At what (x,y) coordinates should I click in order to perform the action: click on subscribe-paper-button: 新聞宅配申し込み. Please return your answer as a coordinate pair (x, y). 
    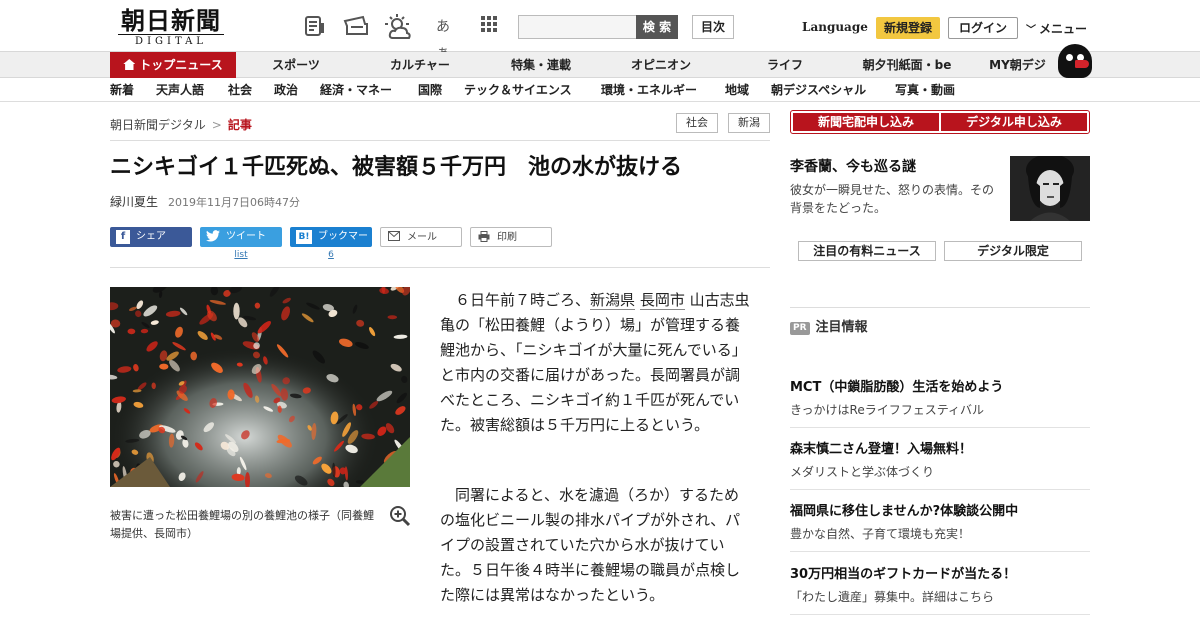
    Looking at the image, I should click on (866, 122).